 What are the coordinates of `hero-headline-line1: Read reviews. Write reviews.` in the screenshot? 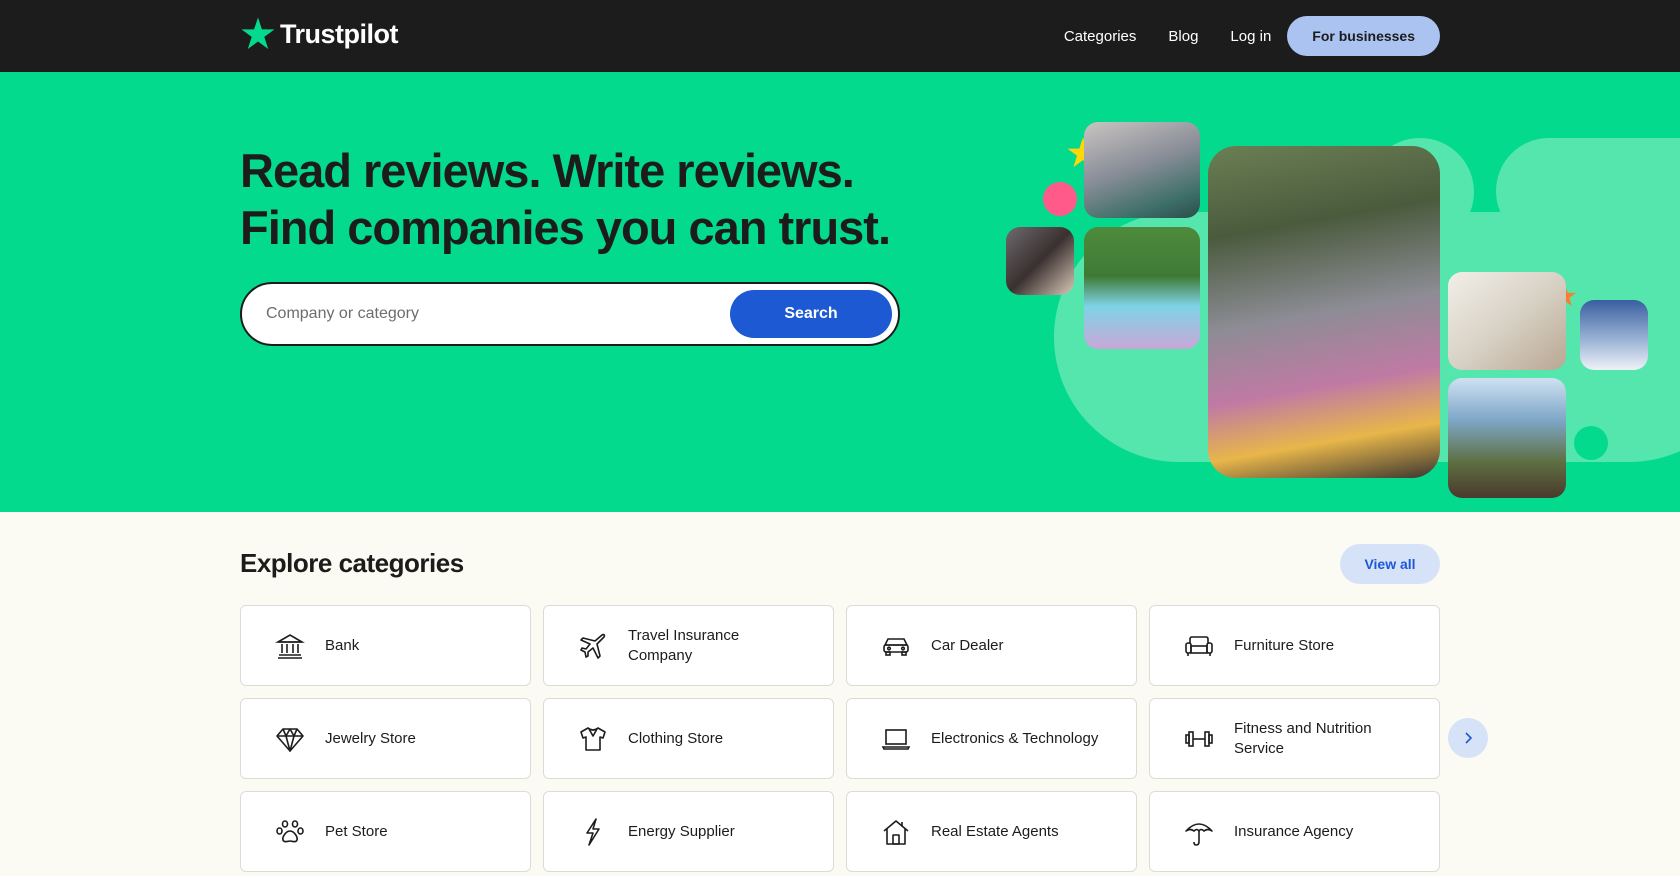 It's located at (547, 170).